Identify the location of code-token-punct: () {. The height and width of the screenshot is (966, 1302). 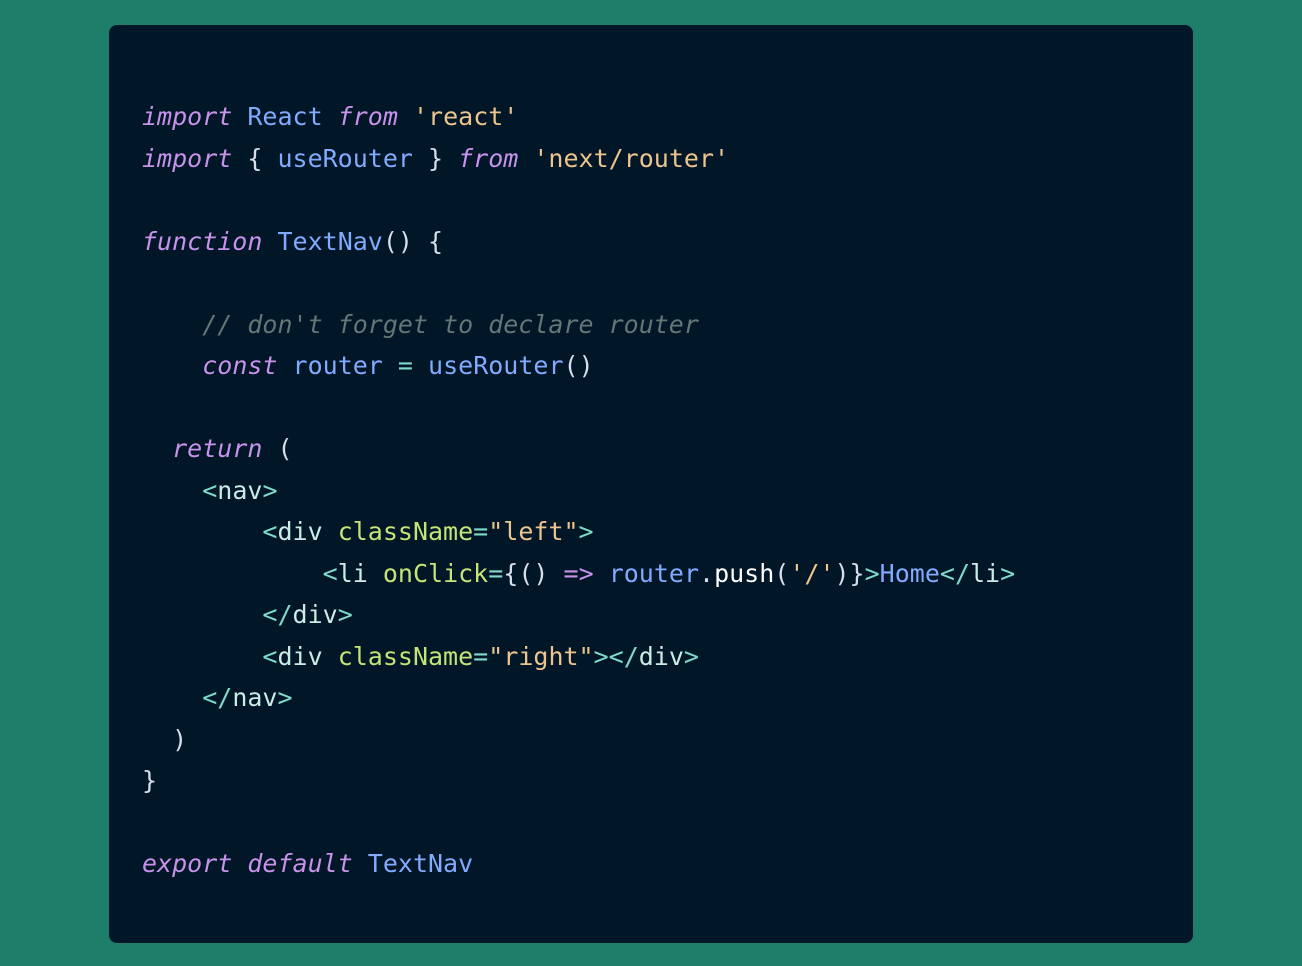
(413, 241).